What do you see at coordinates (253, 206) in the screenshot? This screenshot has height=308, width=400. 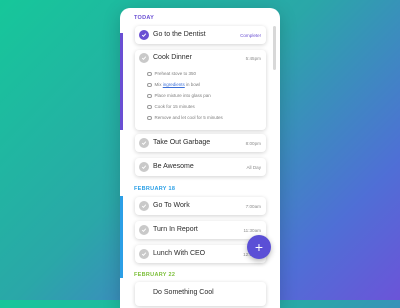 I see `task-time: 7:00am` at bounding box center [253, 206].